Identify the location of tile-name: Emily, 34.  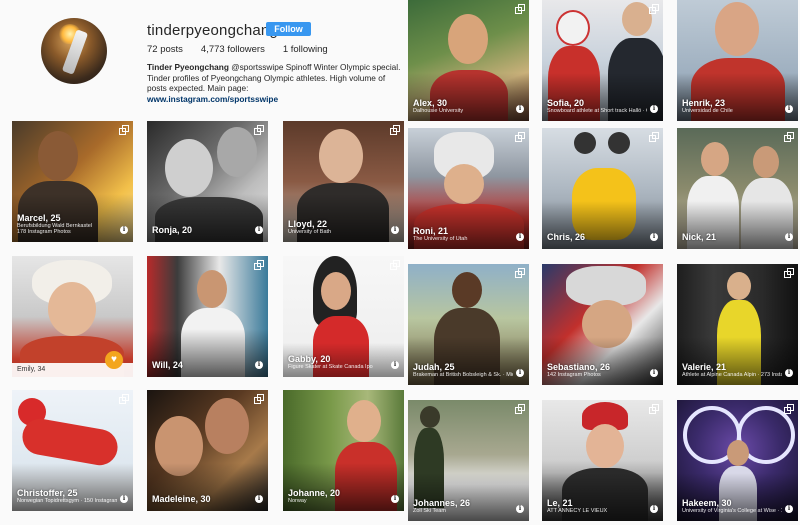
(31, 369).